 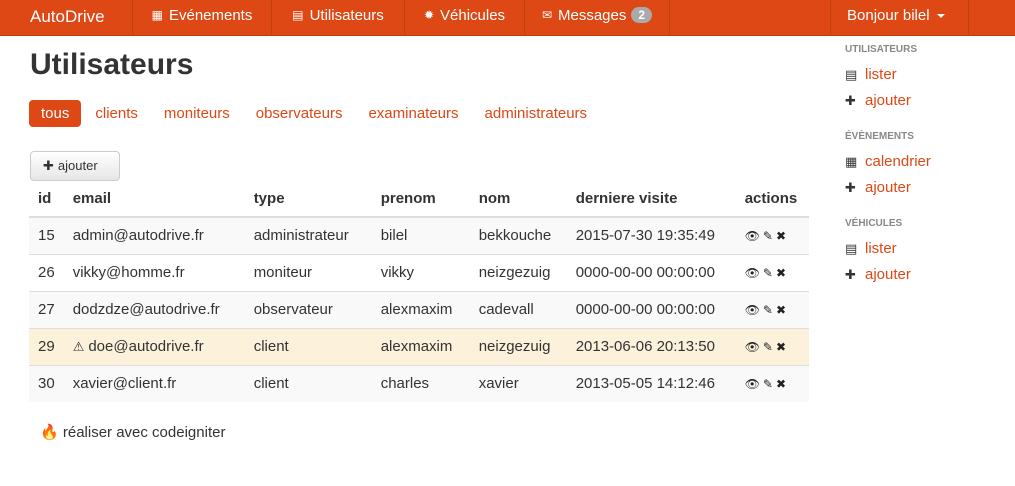 What do you see at coordinates (78, 346) in the screenshot?
I see `warning-icon: ⚠` at bounding box center [78, 346].